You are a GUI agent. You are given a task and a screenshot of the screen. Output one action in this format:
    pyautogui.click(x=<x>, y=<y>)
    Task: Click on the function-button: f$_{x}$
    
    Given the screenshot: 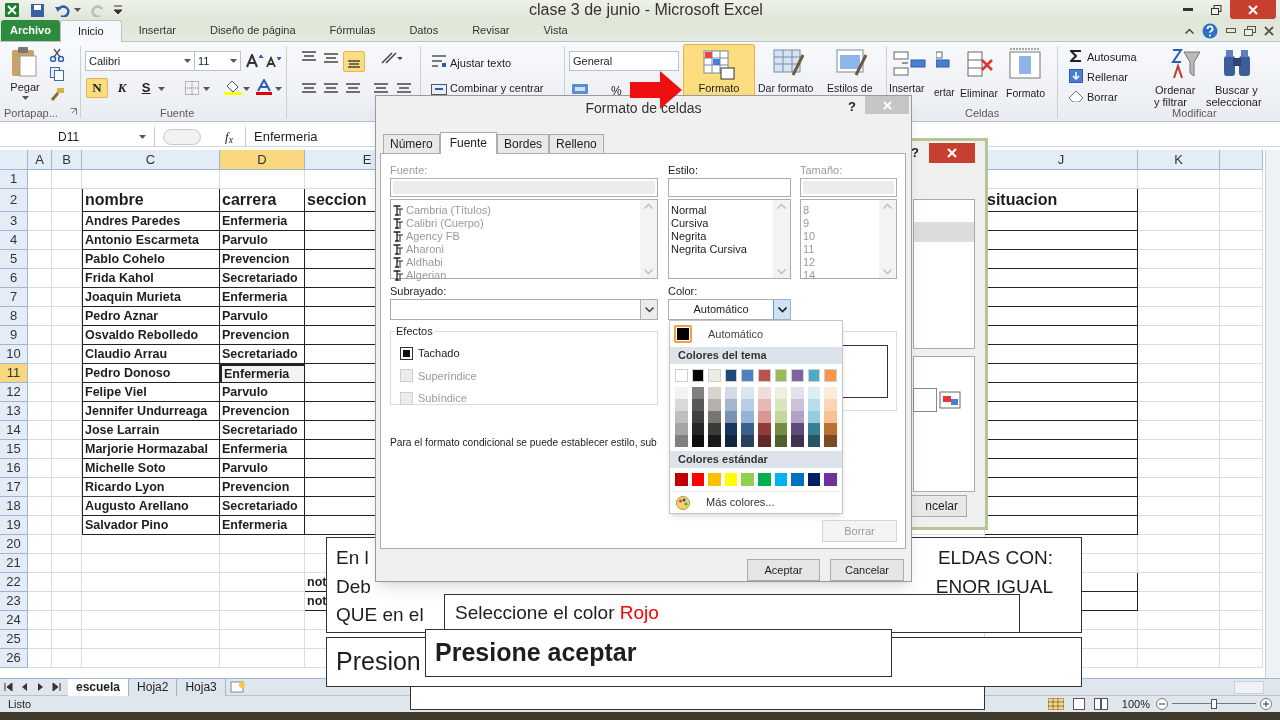 What is the action you would take?
    pyautogui.click(x=235, y=136)
    